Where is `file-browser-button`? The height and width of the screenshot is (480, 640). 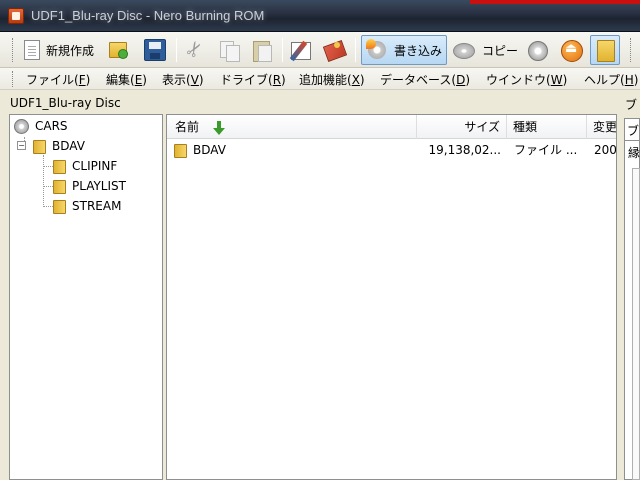
file-browser-button is located at coordinates (605, 50).